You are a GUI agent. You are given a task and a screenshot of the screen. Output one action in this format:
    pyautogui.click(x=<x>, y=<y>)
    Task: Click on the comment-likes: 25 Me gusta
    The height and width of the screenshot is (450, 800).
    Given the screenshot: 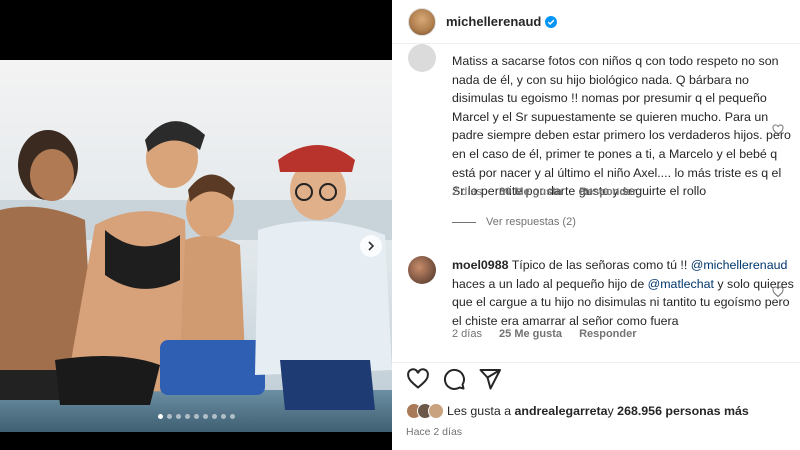 What is the action you would take?
    pyautogui.click(x=530, y=334)
    